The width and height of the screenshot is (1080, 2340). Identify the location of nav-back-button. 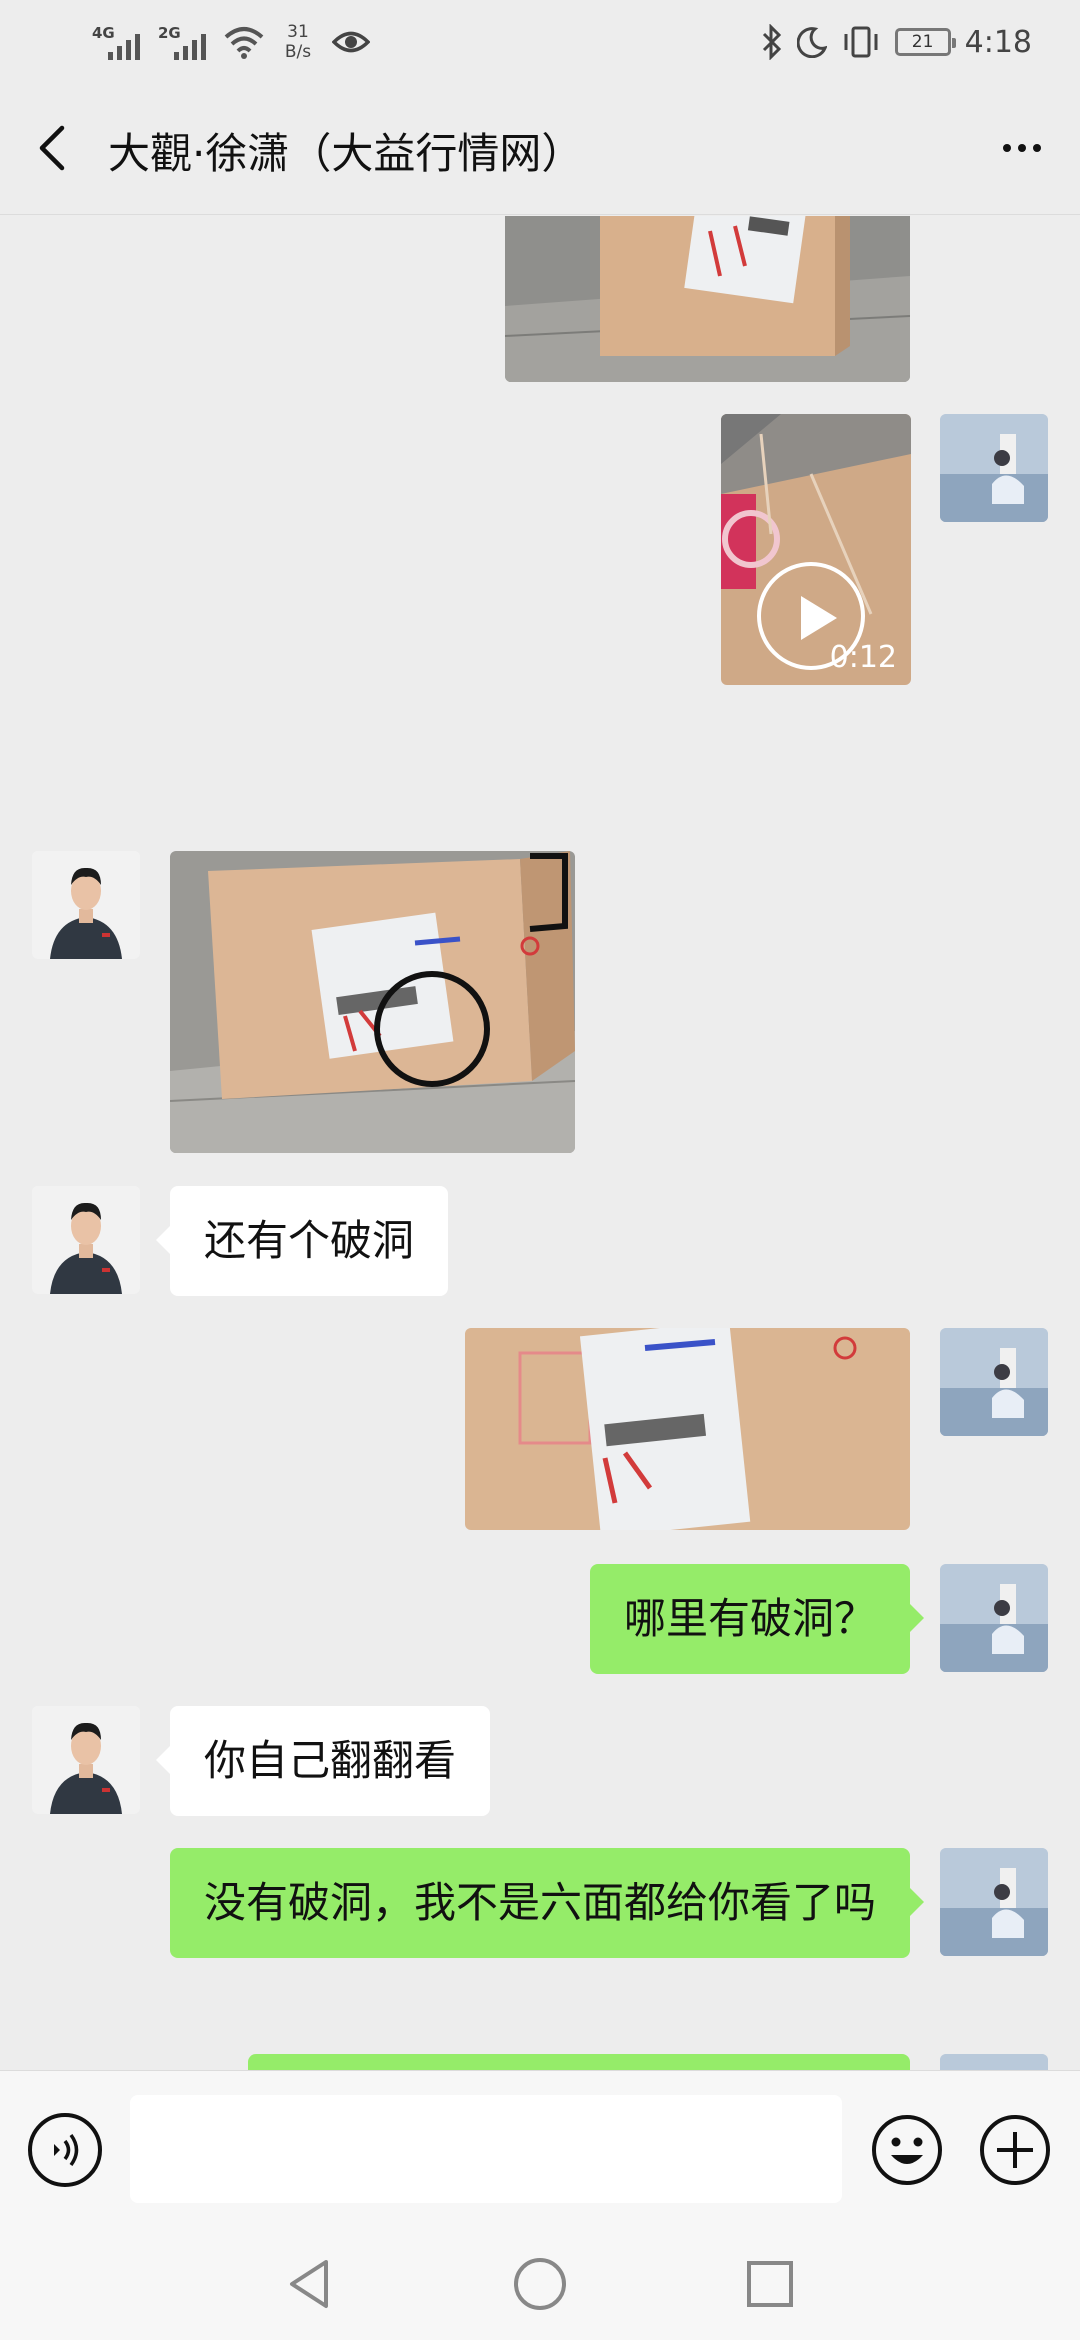
(310, 2284).